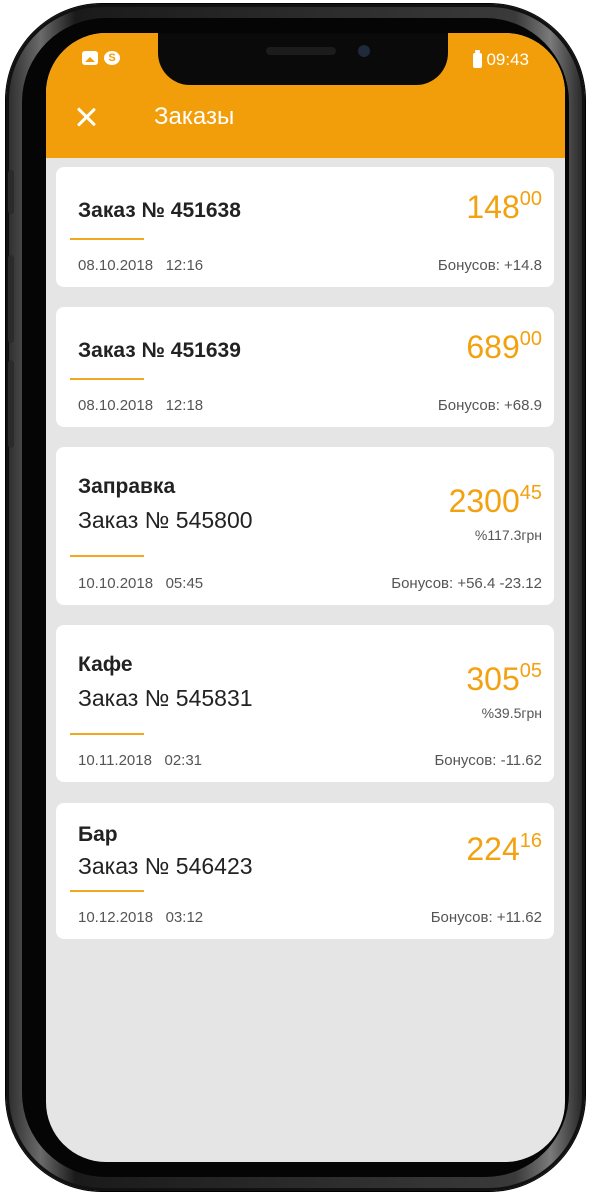 Image resolution: width=591 pixels, height=1195 pixels. I want to click on mute-switch, so click(11, 192).